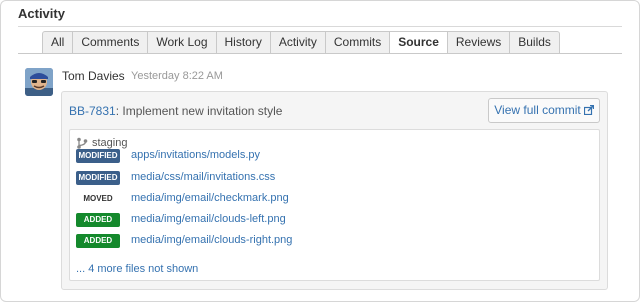 The image size is (640, 302). Describe the element at coordinates (98, 199) in the screenshot. I see `file-status-badge: MOVED` at that location.